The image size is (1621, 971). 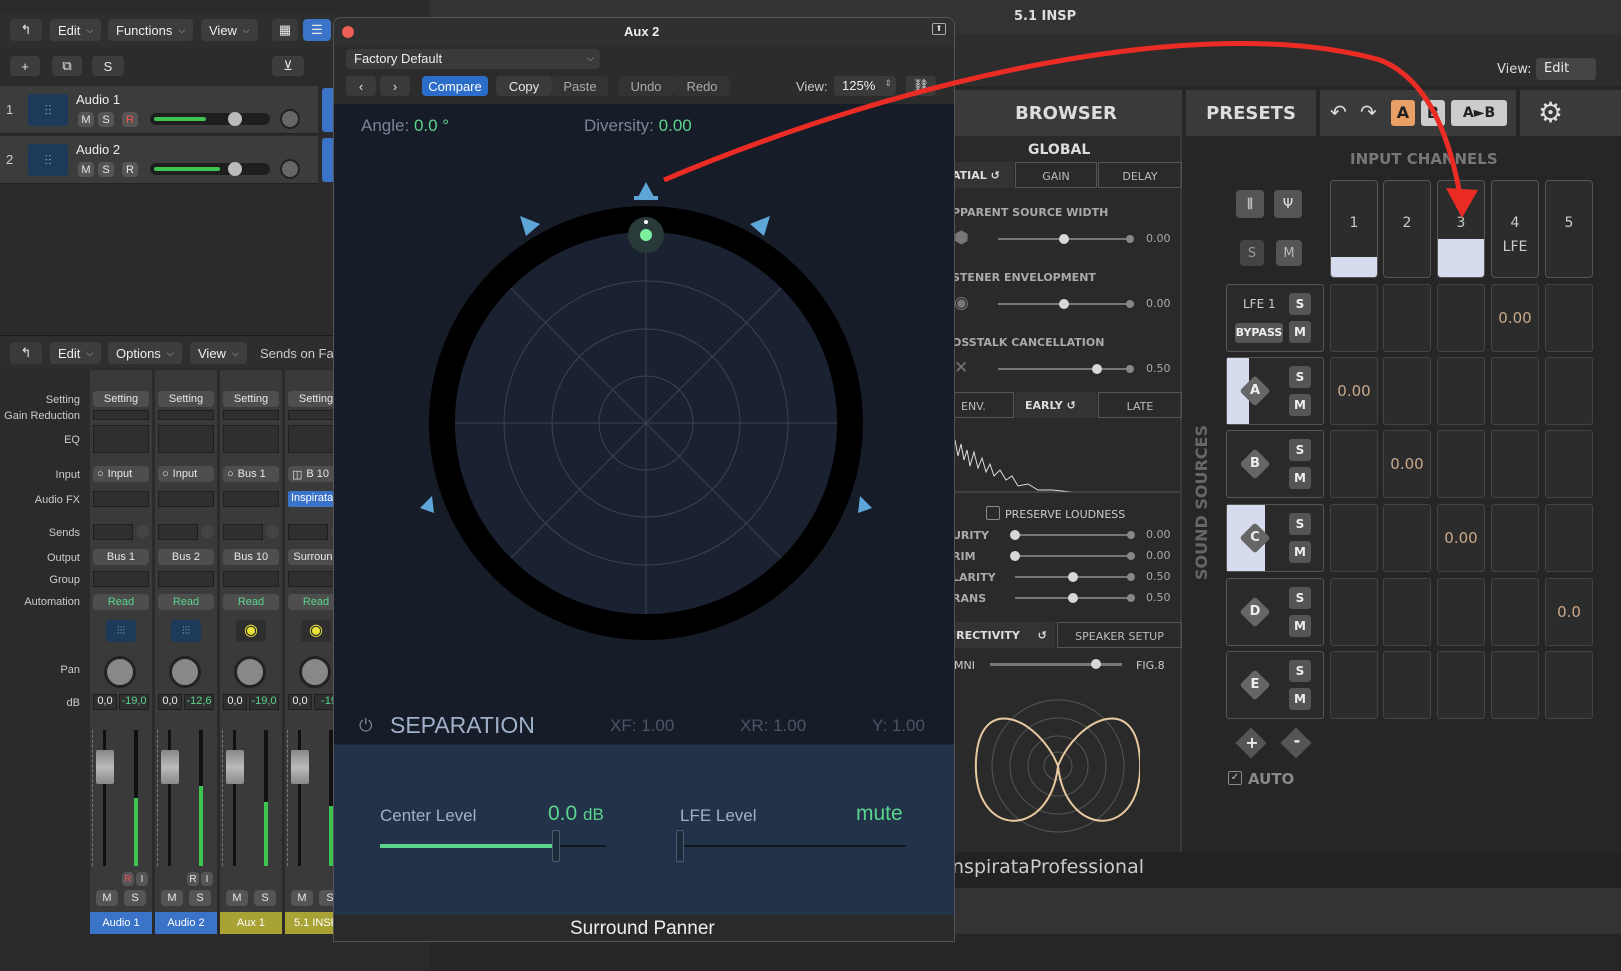 What do you see at coordinates (1550, 112) in the screenshot?
I see `gear-icon: ⚙` at bounding box center [1550, 112].